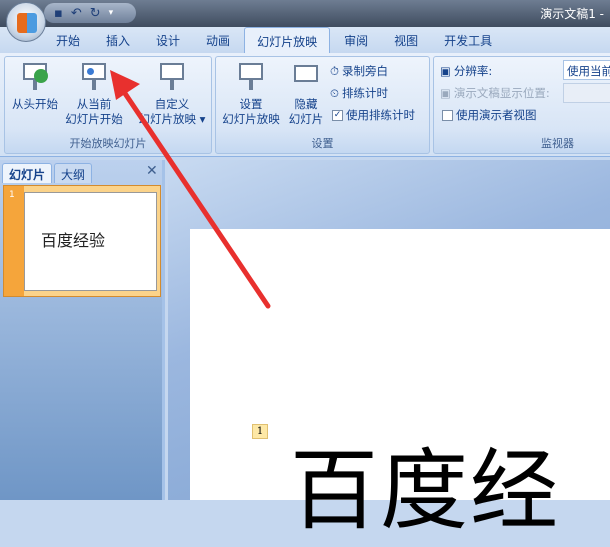 Image resolution: width=610 pixels, height=547 pixels. I want to click on office-button, so click(26, 22).